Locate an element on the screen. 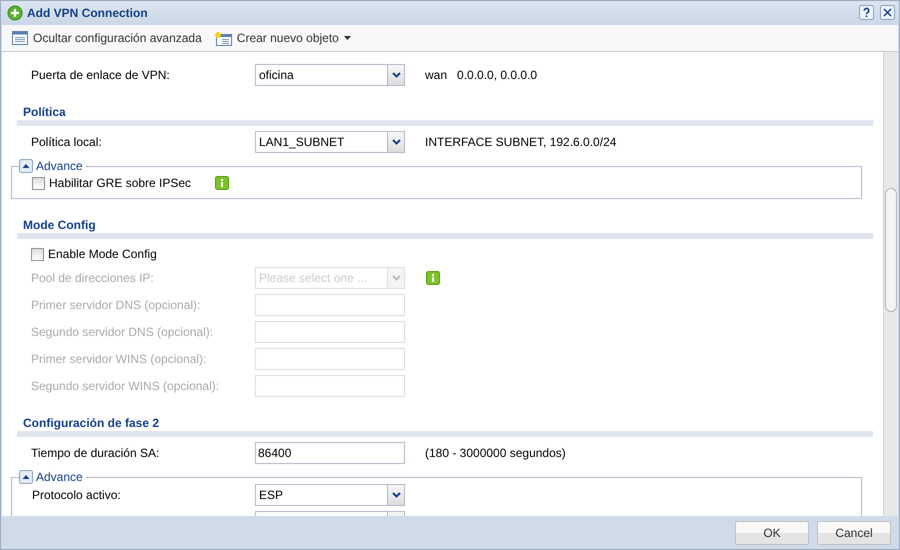  add-icon is located at coordinates (15, 12).